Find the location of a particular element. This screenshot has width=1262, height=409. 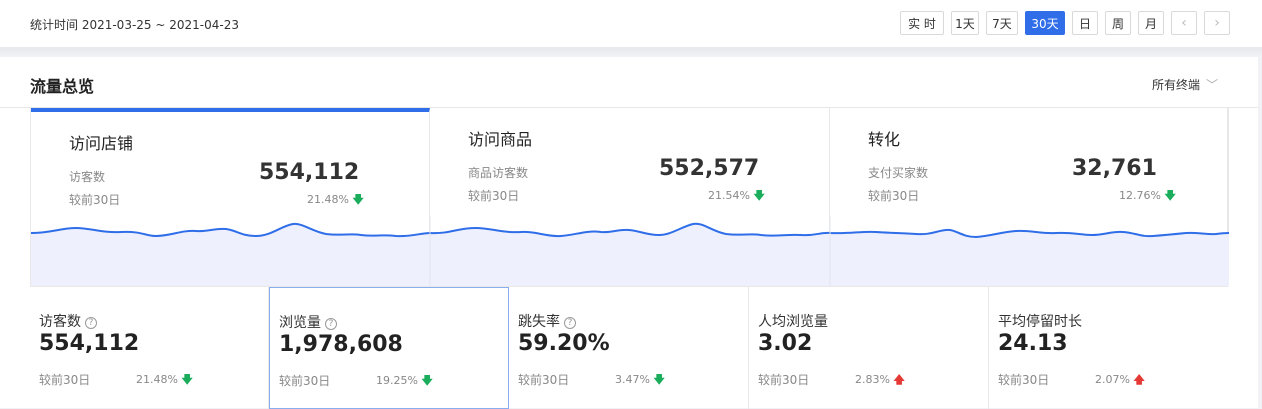

stat-change-value: 2.83% is located at coordinates (872, 379).